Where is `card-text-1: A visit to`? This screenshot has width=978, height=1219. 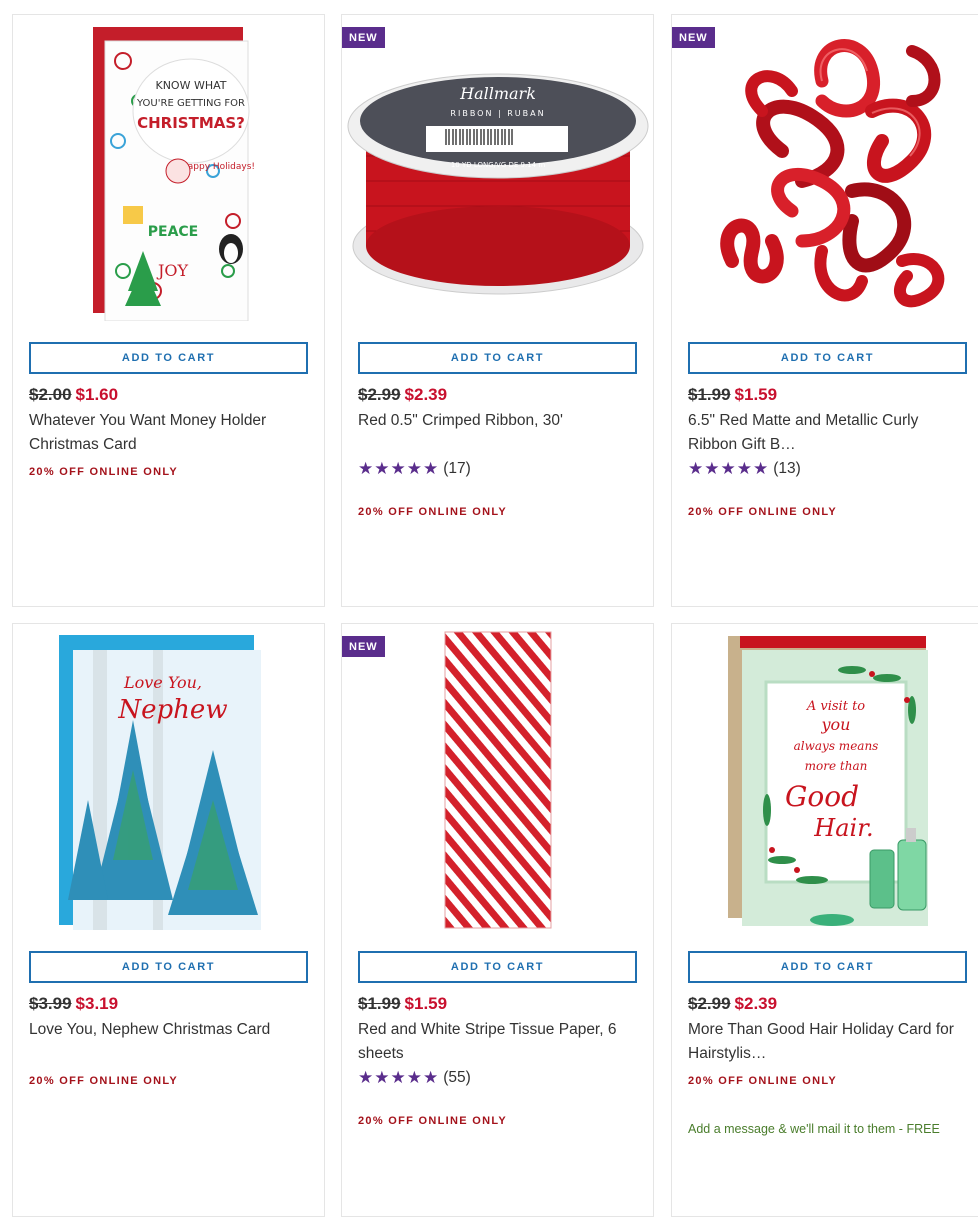
card-text-1: A visit to is located at coordinates (835, 706).